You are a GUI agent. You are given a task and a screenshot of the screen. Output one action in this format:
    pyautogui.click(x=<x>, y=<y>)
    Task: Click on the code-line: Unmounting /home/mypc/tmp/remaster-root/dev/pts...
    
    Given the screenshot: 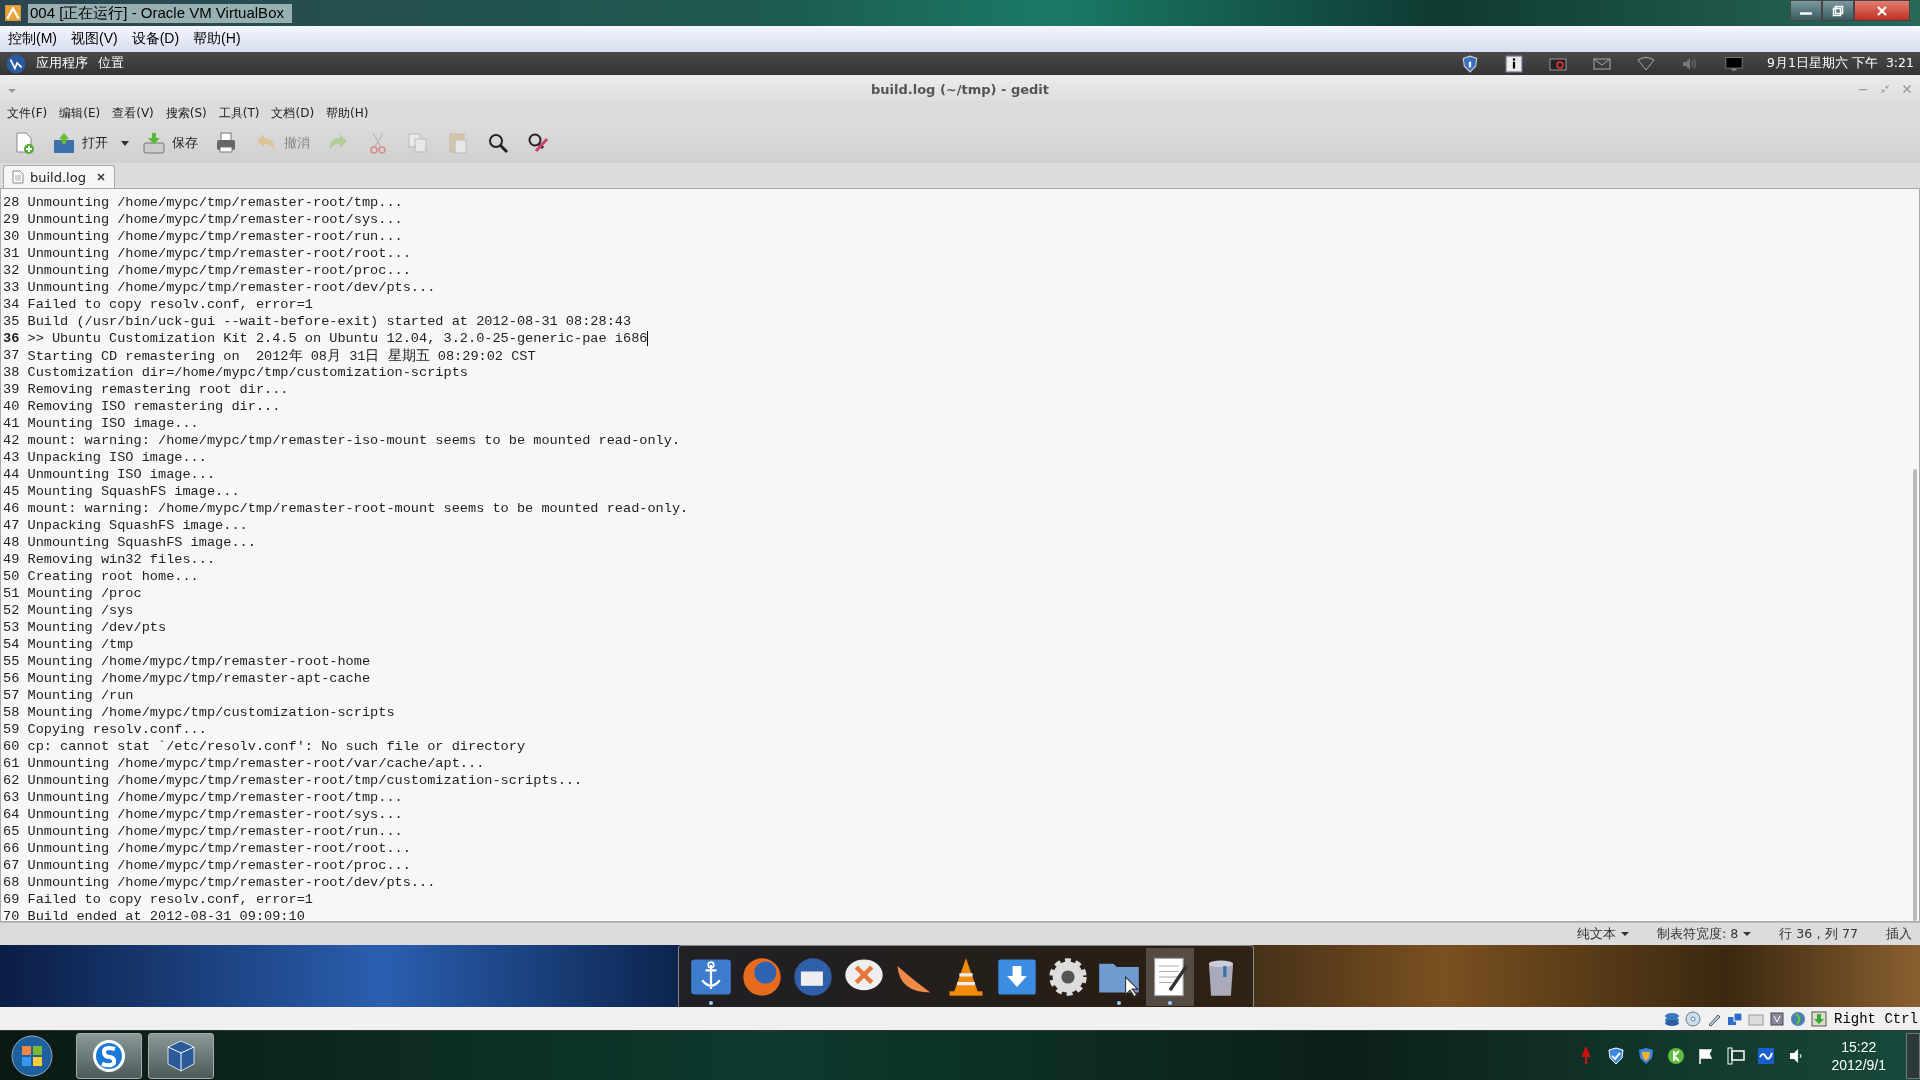 What is the action you would take?
    pyautogui.click(x=231, y=882)
    